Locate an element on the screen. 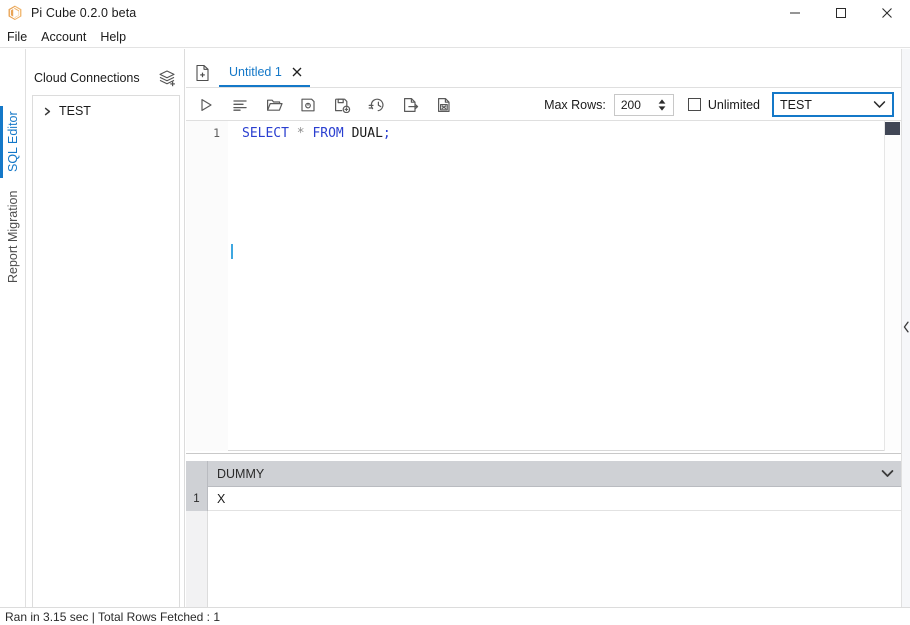  max-rows-stepper: 200 is located at coordinates (643, 104).